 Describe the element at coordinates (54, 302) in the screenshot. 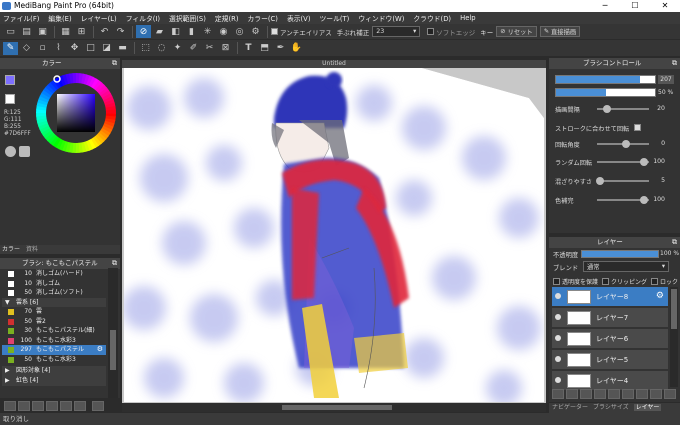

I see `brush-group-header: ▼ 雲系 [6]` at that location.